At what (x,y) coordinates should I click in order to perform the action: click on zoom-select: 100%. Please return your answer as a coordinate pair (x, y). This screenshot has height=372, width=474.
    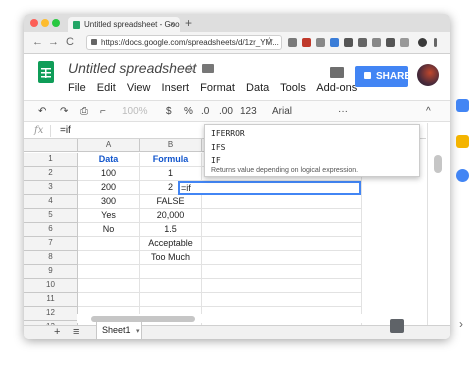
    Looking at the image, I should click on (135, 111).